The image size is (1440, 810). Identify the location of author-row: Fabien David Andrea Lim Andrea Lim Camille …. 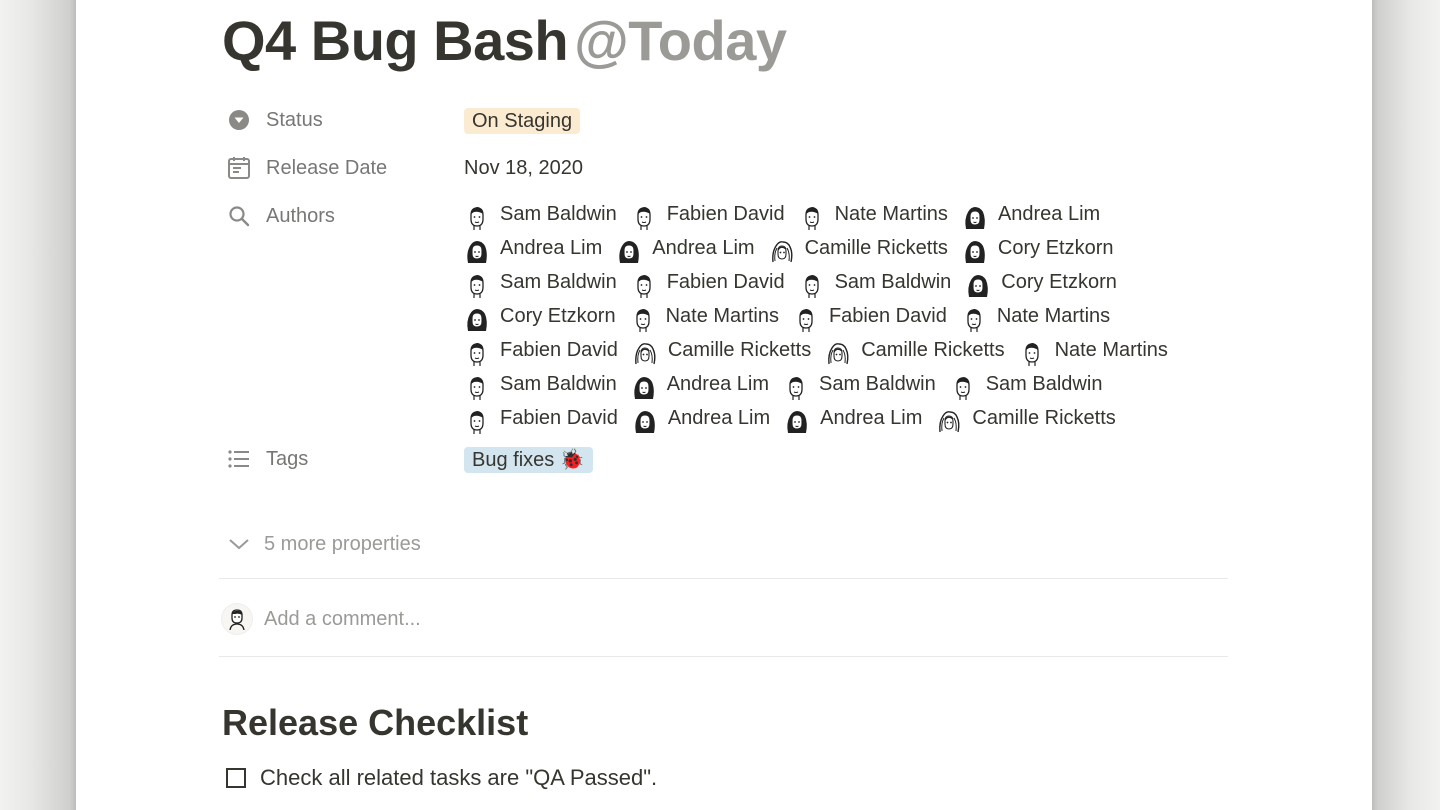
(848, 418).